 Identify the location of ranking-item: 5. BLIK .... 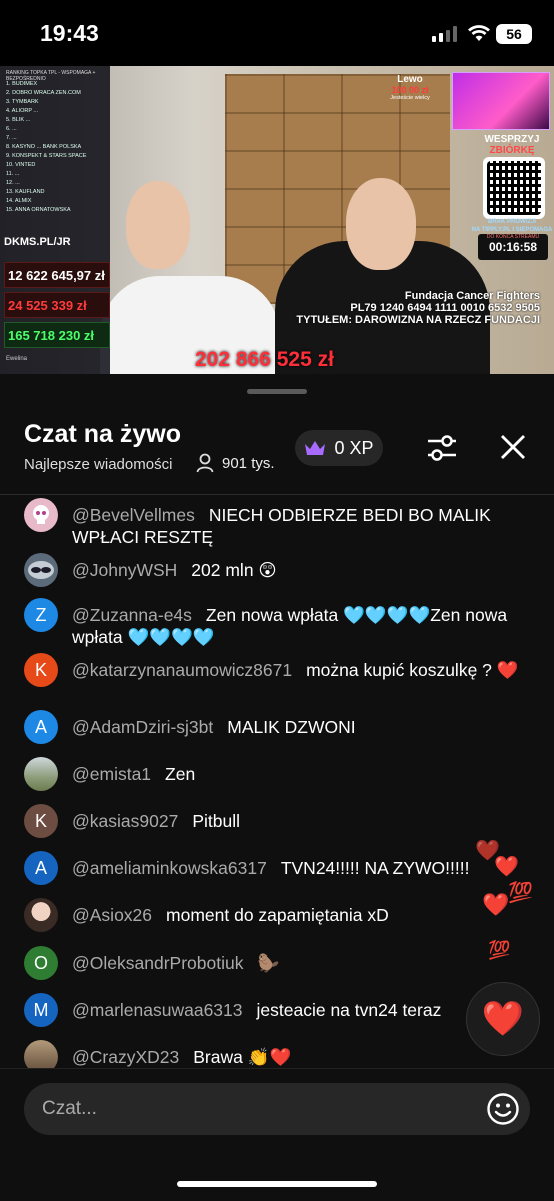
(18, 120).